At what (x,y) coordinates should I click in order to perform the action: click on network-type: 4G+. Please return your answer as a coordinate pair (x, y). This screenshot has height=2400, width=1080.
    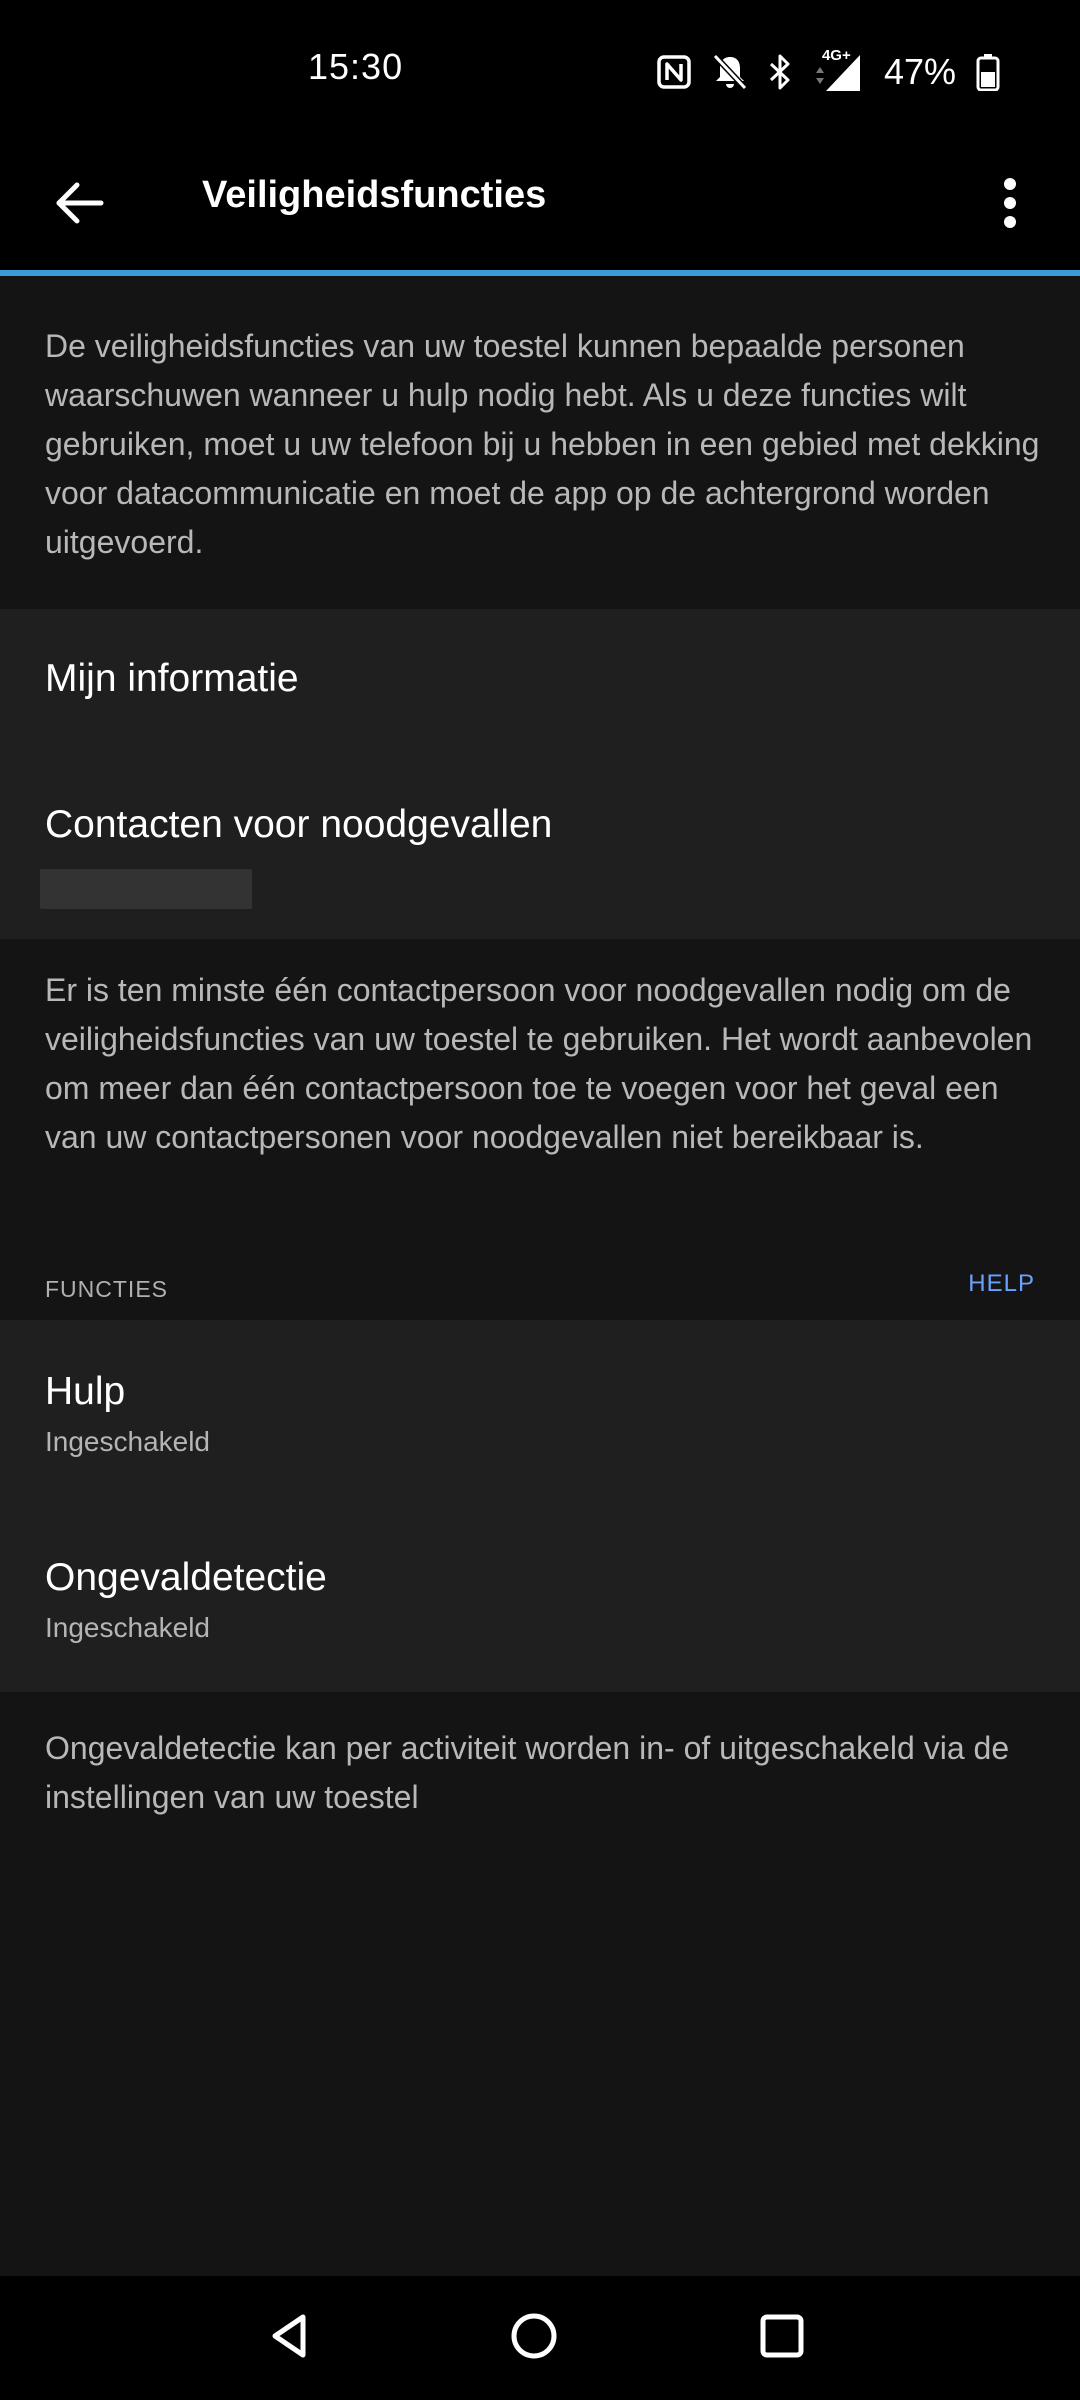
    Looking at the image, I should click on (836, 55).